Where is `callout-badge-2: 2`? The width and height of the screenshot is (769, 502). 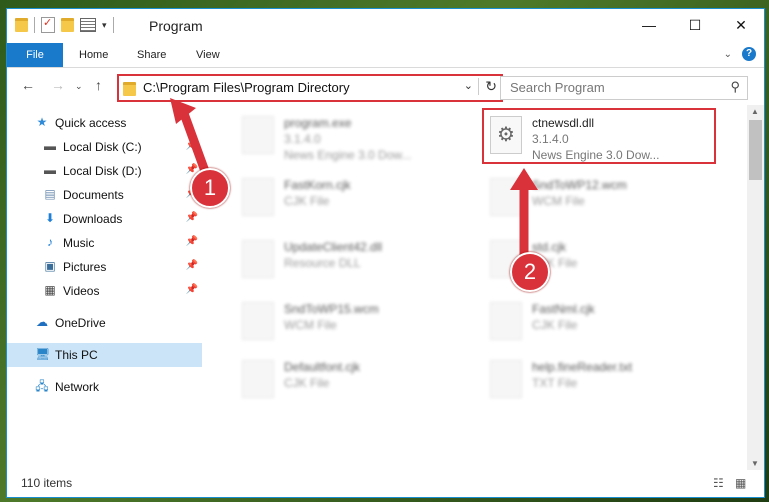
callout-badge-2: 2 is located at coordinates (530, 272).